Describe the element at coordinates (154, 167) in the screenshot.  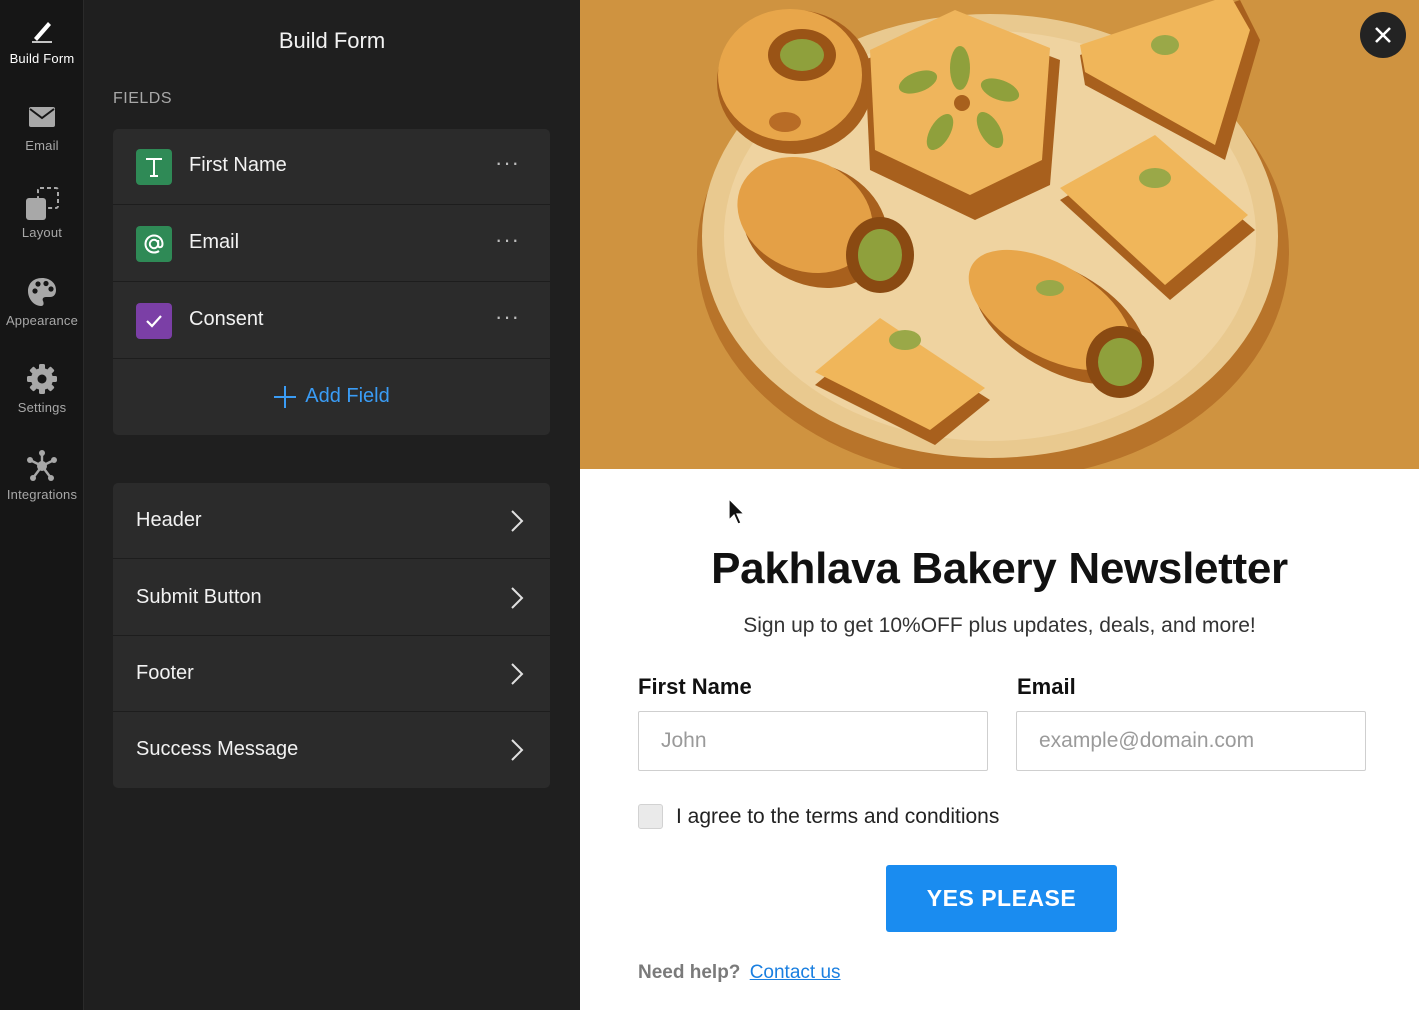
I see `text-field-icon` at that location.